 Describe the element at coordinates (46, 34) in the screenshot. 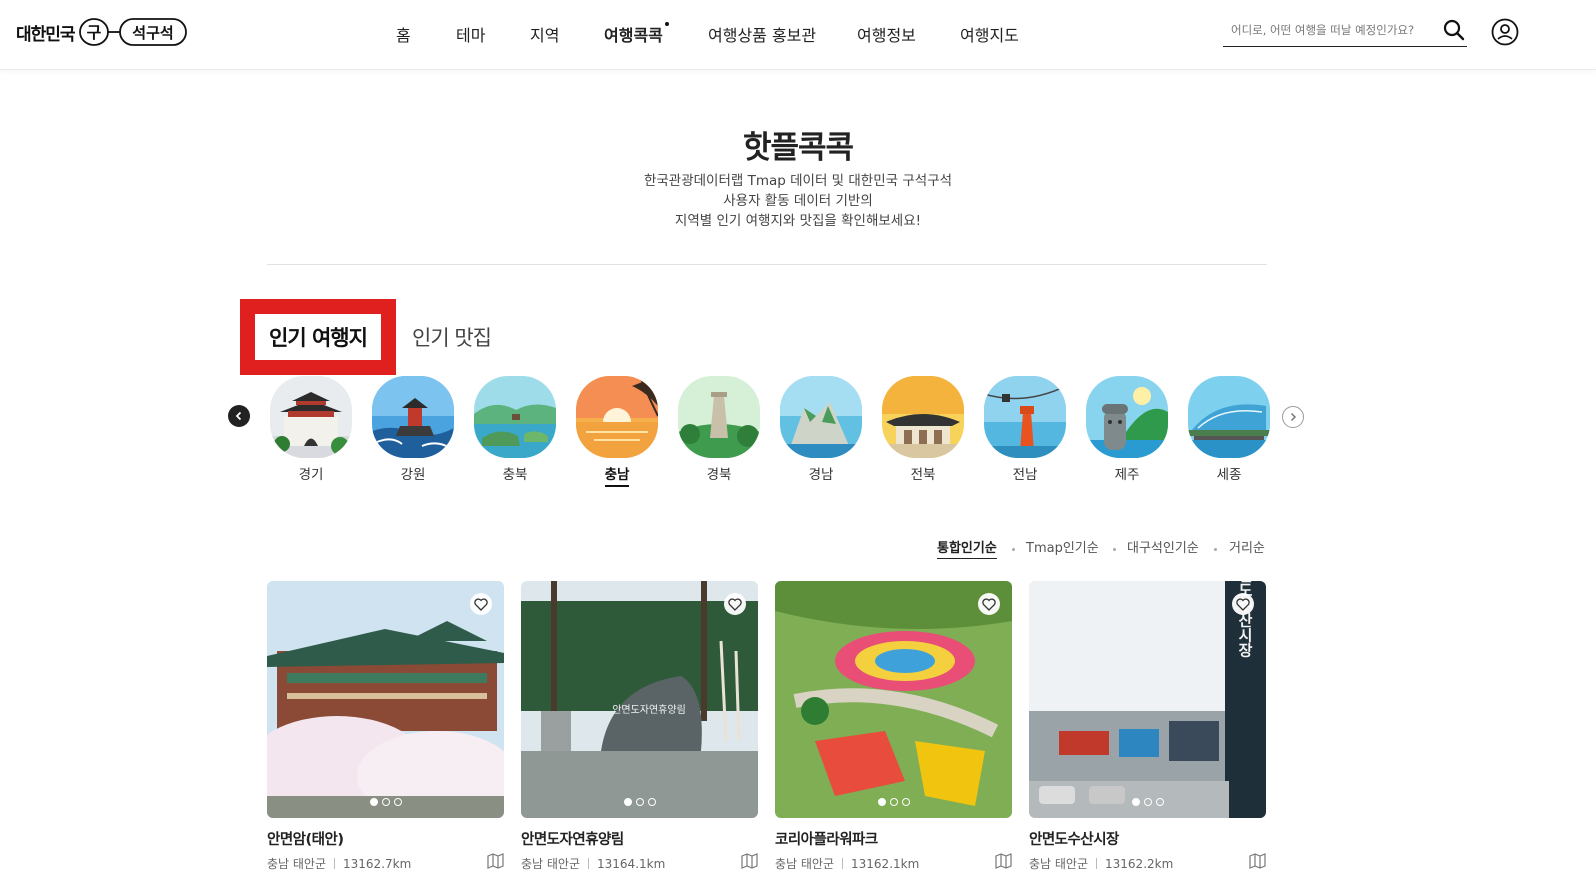

I see `logo-text: 대한민국` at that location.